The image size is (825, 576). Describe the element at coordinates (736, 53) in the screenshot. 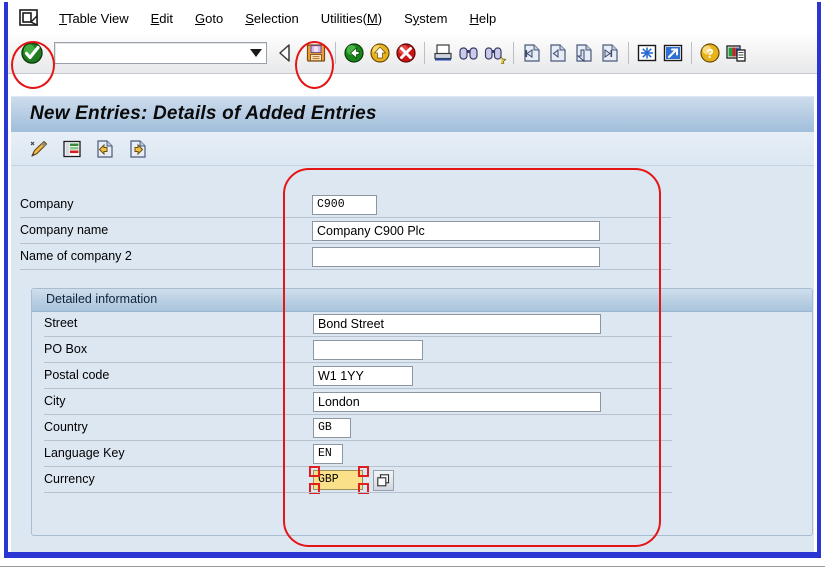

I see `customize-layout-icon` at that location.